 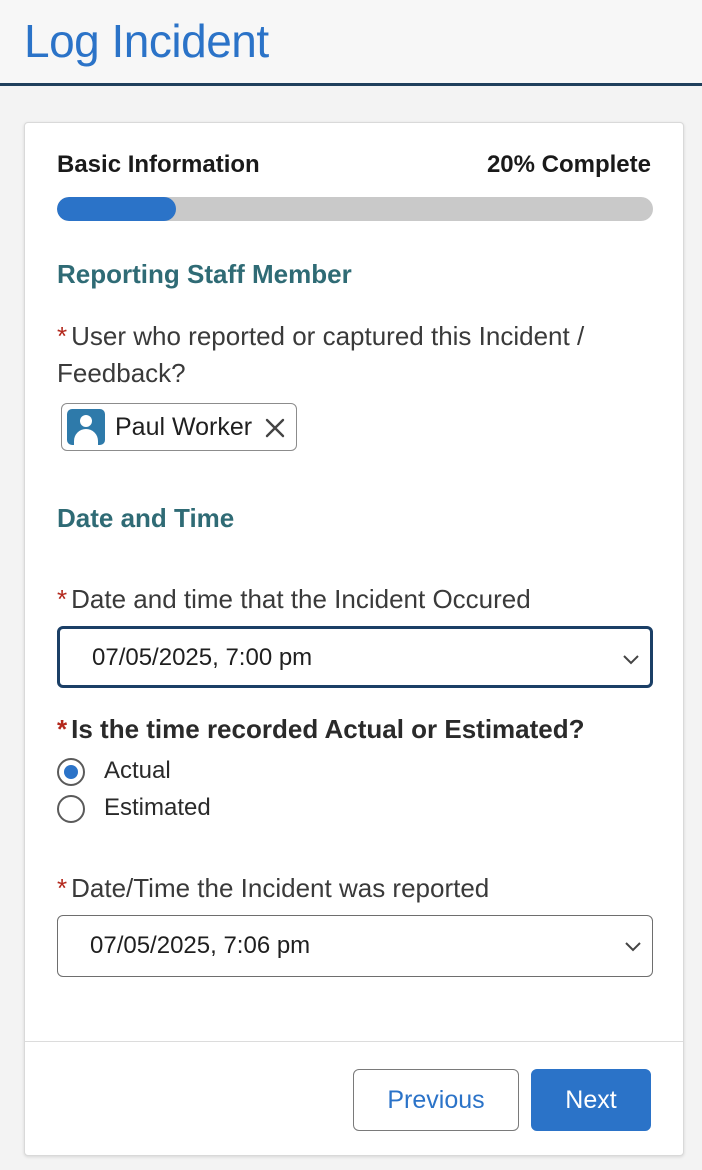 What do you see at coordinates (137, 770) in the screenshot?
I see `radio-actual-label: Actual` at bounding box center [137, 770].